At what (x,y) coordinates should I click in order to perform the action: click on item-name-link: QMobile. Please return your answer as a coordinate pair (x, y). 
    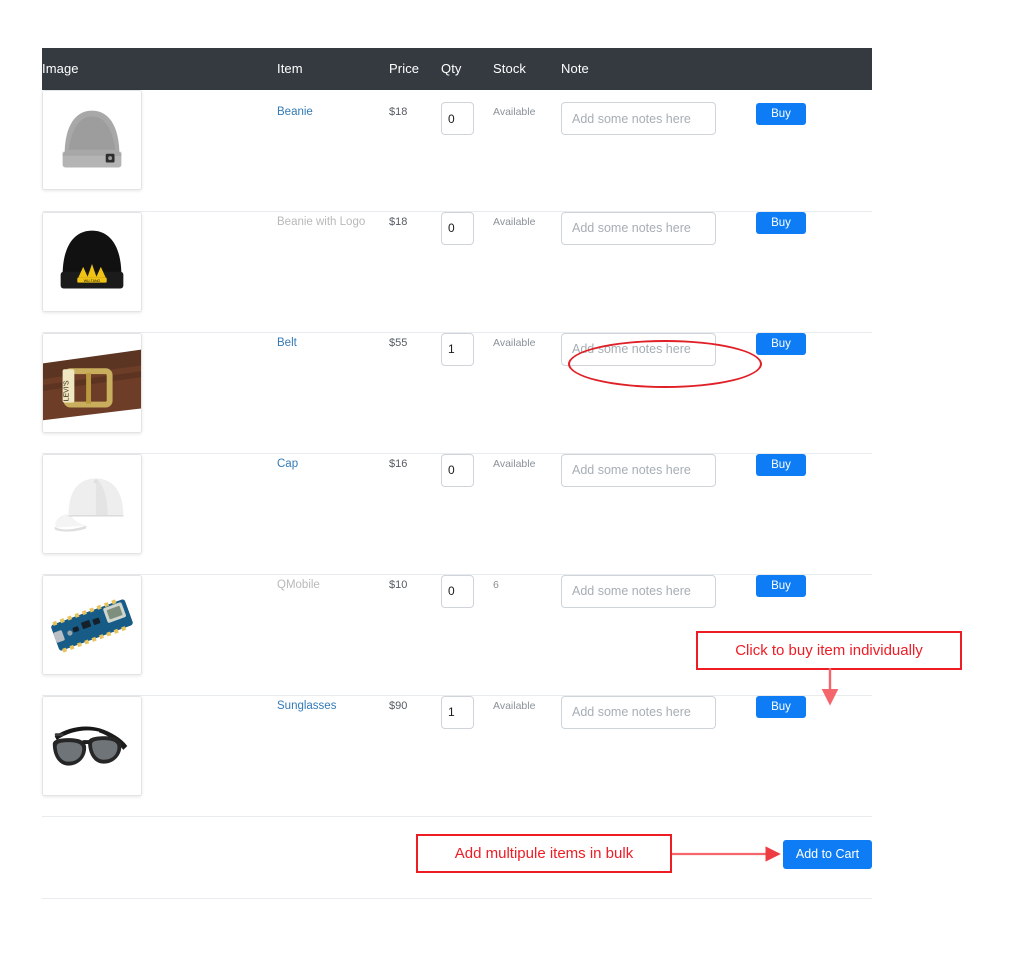
    Looking at the image, I should click on (298, 584).